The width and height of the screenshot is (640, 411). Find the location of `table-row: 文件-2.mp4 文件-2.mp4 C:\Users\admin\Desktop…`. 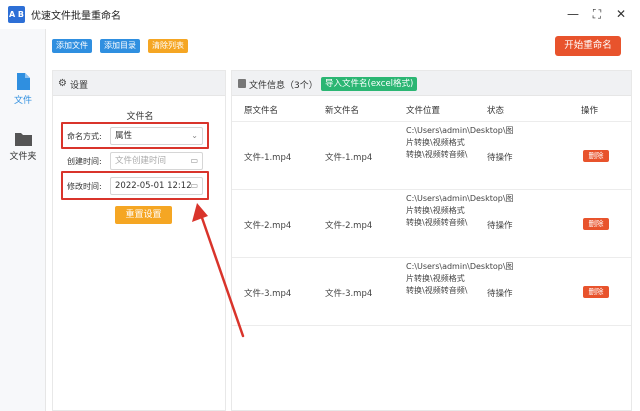

table-row: 文件-2.mp4 文件-2.mp4 C:\Users\admin\Desktop… is located at coordinates (431, 224).